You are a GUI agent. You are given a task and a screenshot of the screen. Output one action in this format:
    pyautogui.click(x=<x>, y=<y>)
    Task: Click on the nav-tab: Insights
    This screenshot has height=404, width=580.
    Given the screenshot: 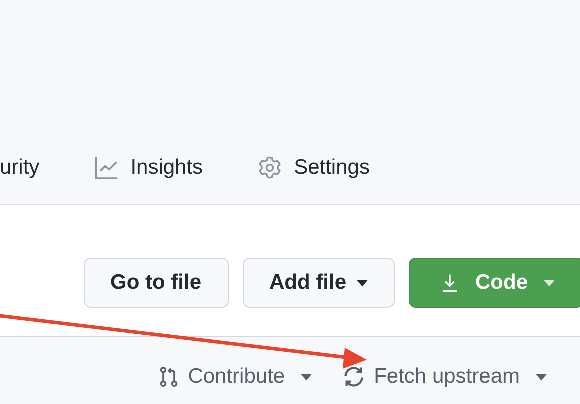 What is the action you would take?
    pyautogui.click(x=149, y=168)
    